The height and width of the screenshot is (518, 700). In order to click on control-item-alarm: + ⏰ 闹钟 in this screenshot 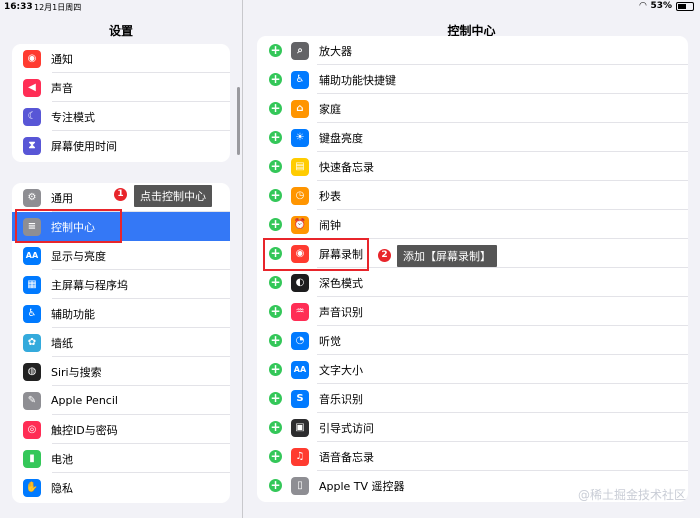, I will do `click(472, 224)`.